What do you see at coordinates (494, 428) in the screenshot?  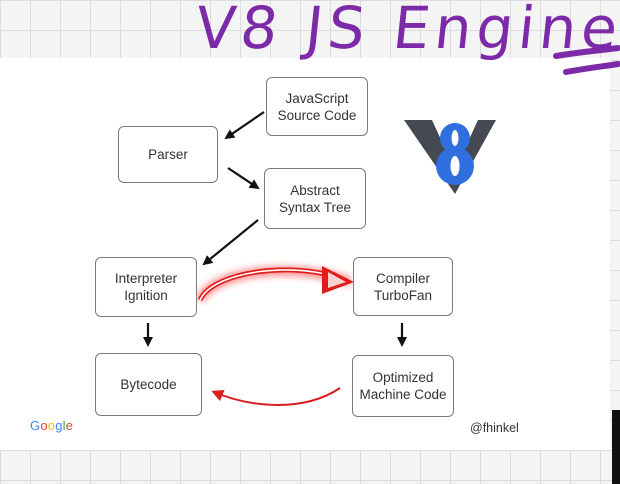 I see `author-handle: @fhinkel` at bounding box center [494, 428].